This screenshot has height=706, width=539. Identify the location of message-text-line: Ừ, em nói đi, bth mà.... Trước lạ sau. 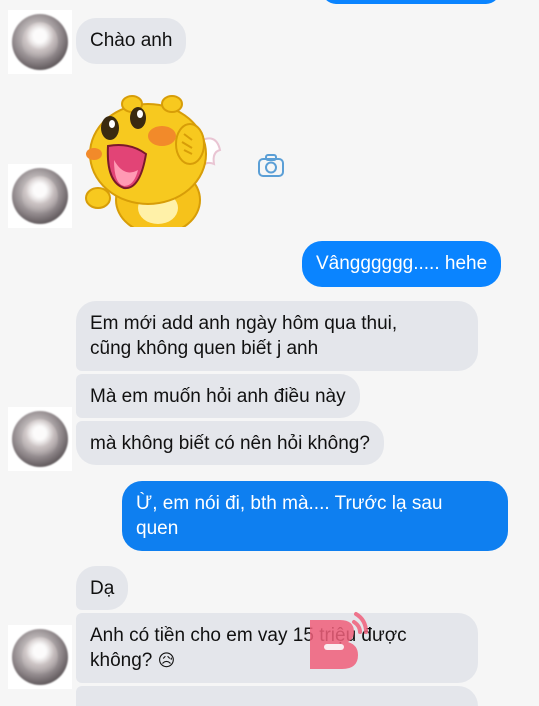
(289, 503).